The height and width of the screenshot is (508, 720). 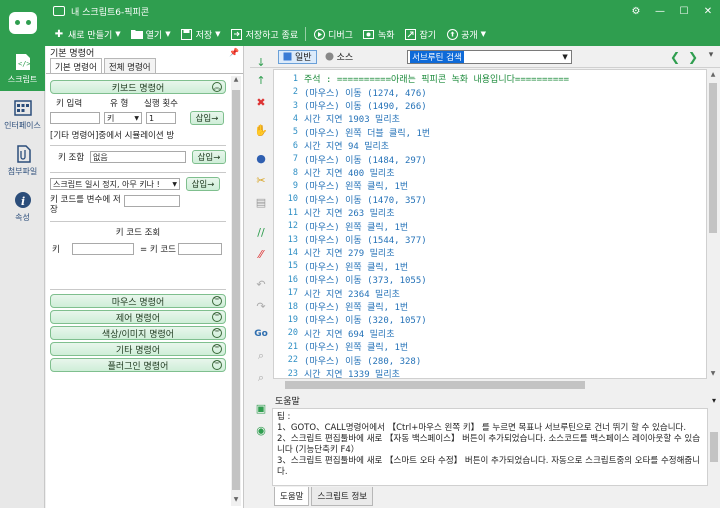 What do you see at coordinates (261, 158) in the screenshot?
I see `user-icon: ●` at bounding box center [261, 158].